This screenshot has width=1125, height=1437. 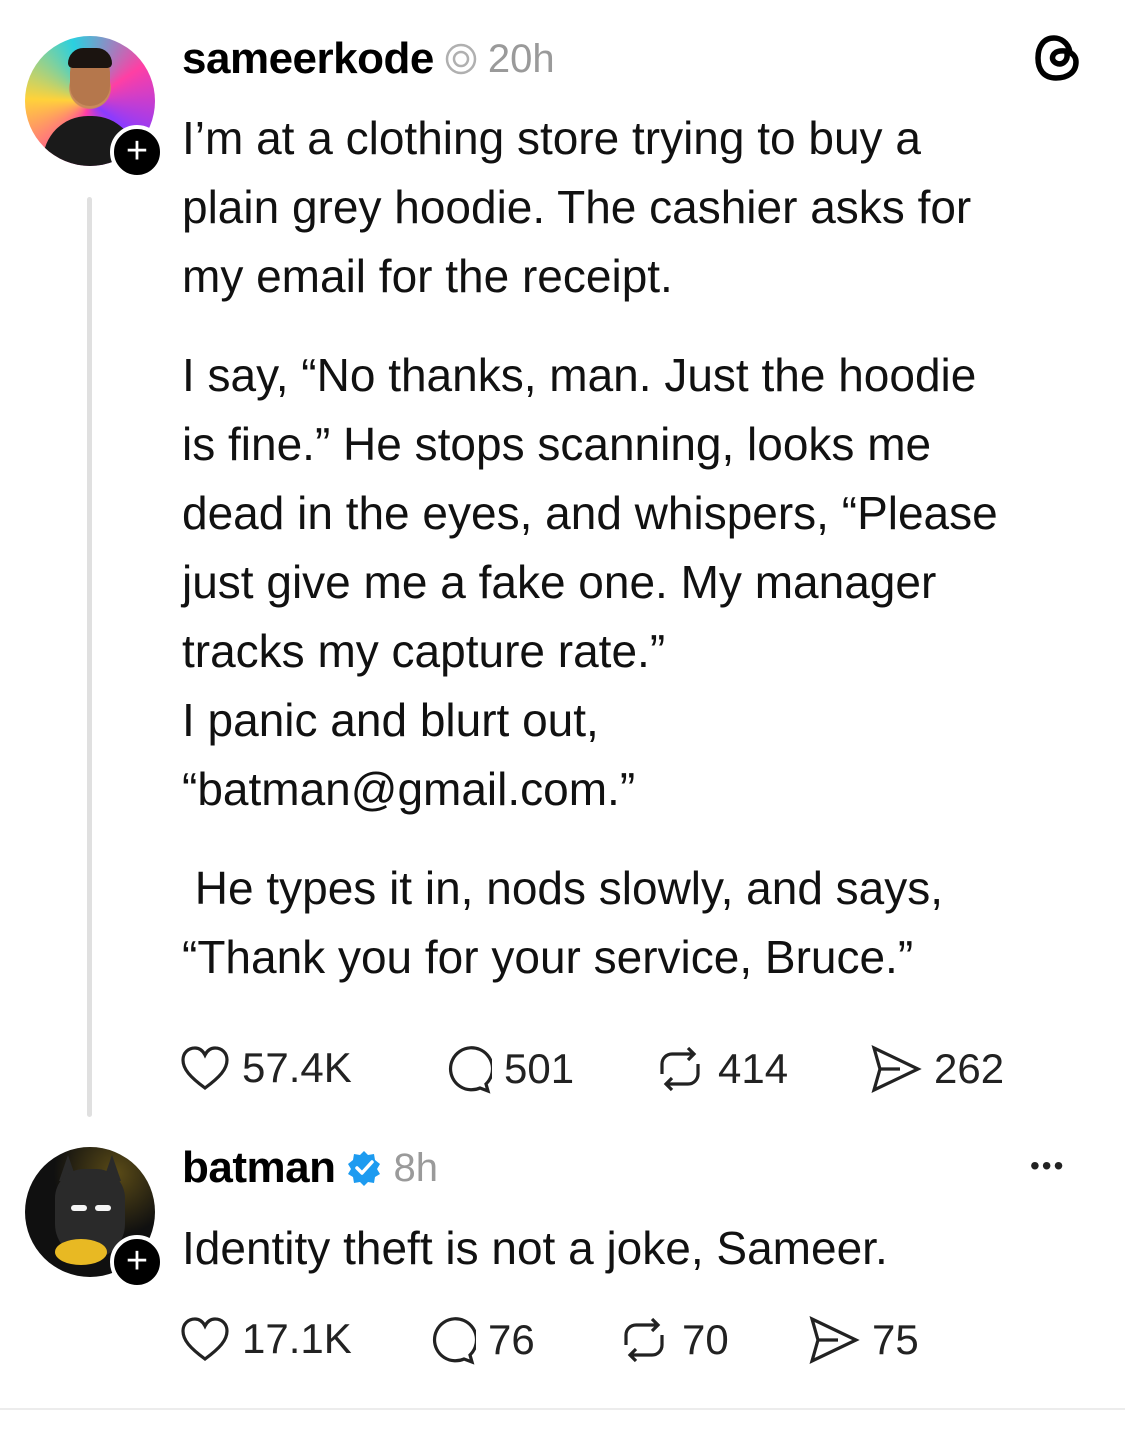 What do you see at coordinates (415, 1167) in the screenshot?
I see `reply-timestamp: 8h` at bounding box center [415, 1167].